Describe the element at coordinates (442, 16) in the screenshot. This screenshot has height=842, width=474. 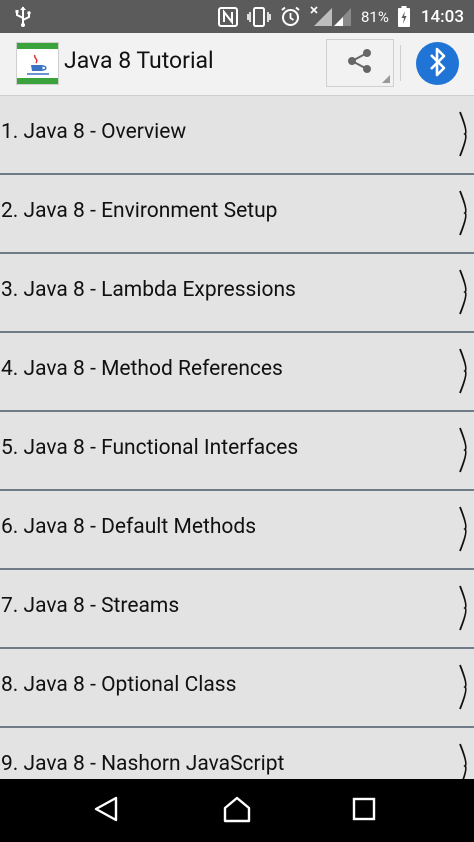
I see `clock: 14:03` at that location.